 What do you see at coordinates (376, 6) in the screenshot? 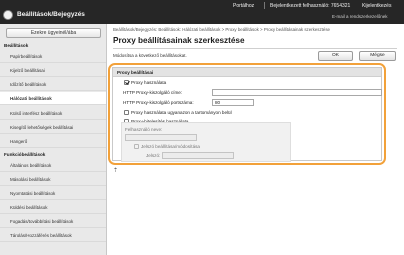
I see `logout-link: Kijelentkezés` at bounding box center [376, 6].